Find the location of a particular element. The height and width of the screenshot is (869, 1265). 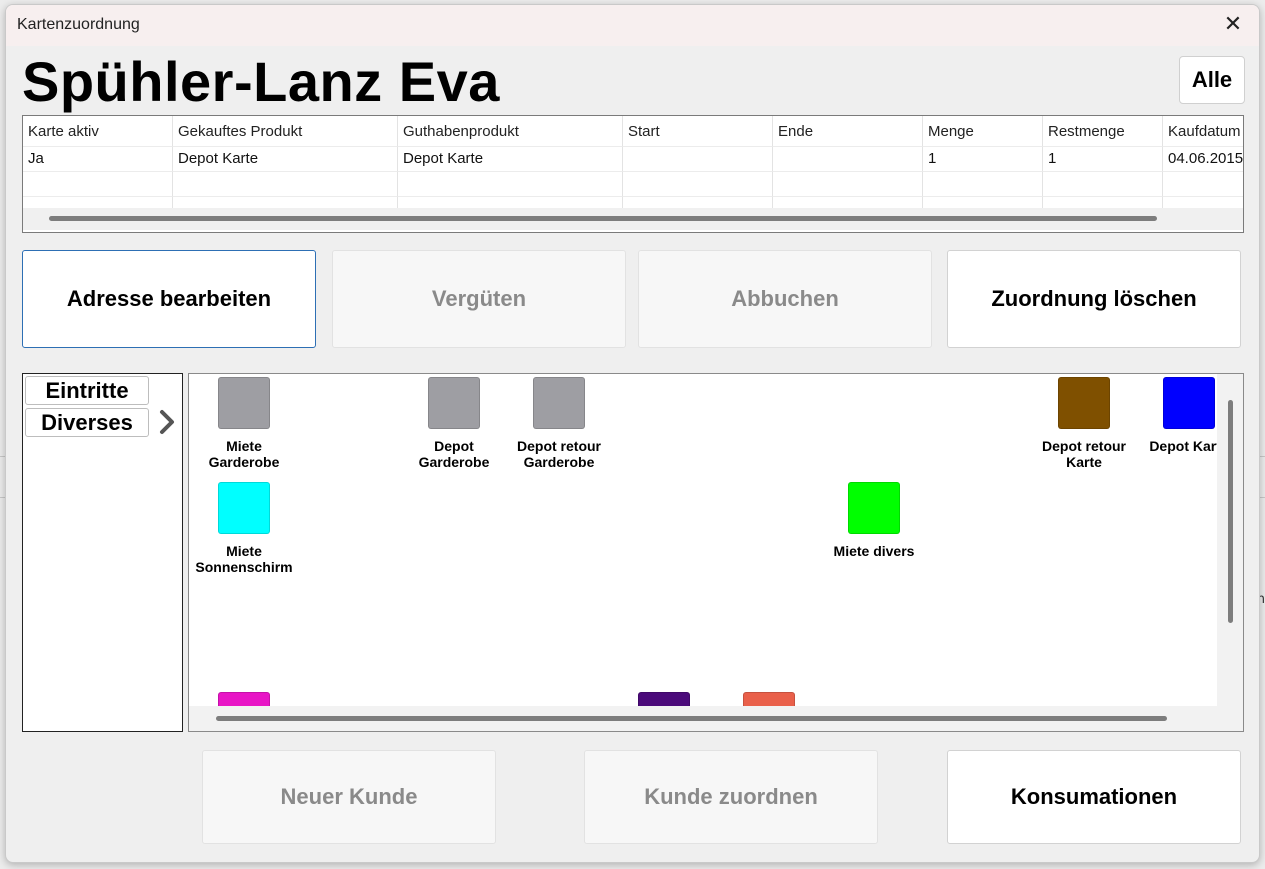

product-horizontal-scroll-thumb is located at coordinates (691, 718).